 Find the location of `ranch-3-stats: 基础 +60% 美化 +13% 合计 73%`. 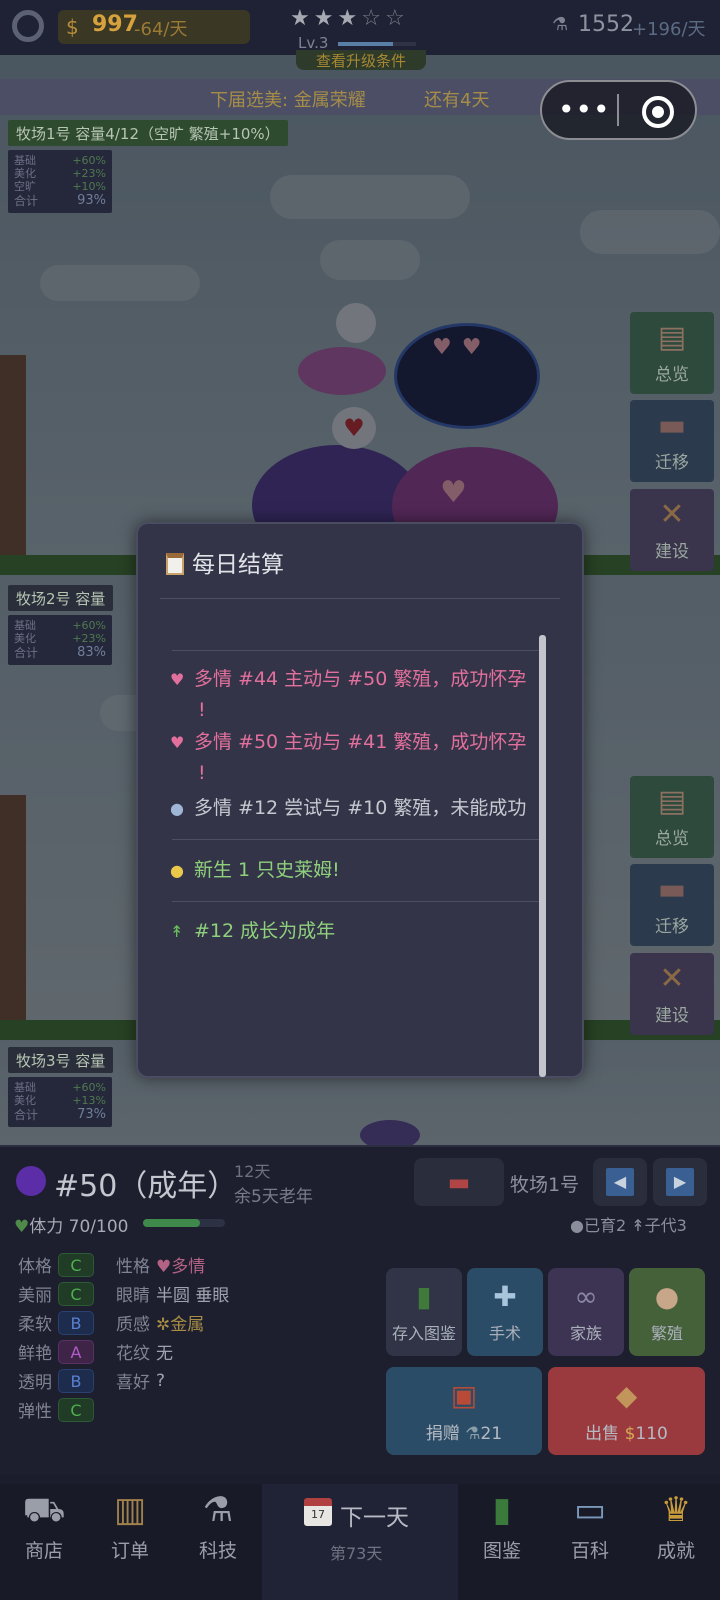

ranch-3-stats: 基础 +60% 美化 +13% 合计 73% is located at coordinates (60, 1102).